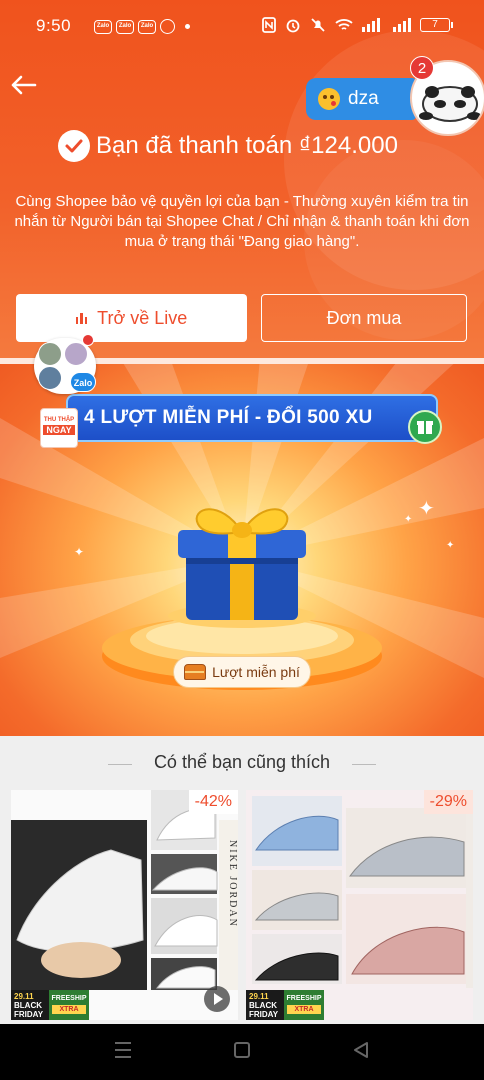 The height and width of the screenshot is (1080, 484). I want to click on payment-text: Bạn đã thanh toán ₫124.000, so click(247, 145).